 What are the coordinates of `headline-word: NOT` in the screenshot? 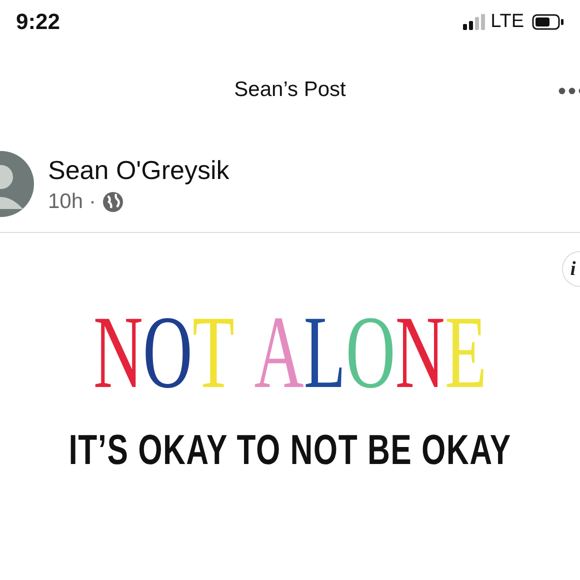 It's located at (163, 353).